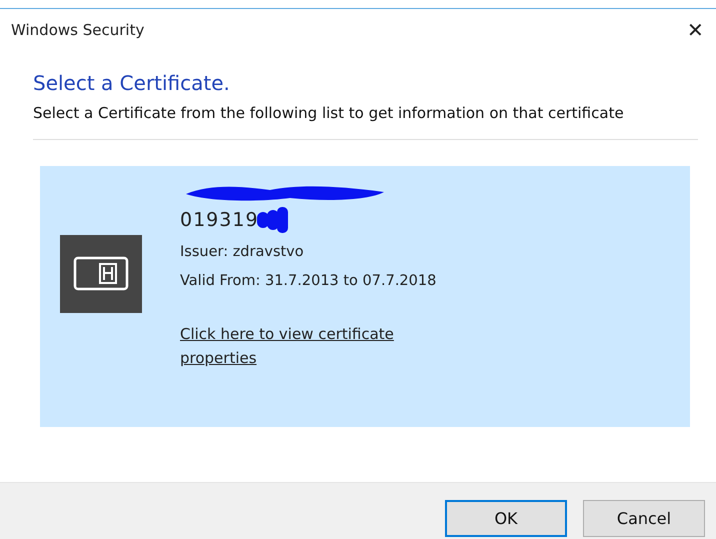  What do you see at coordinates (271, 220) in the screenshot?
I see `redaction-mark` at bounding box center [271, 220].